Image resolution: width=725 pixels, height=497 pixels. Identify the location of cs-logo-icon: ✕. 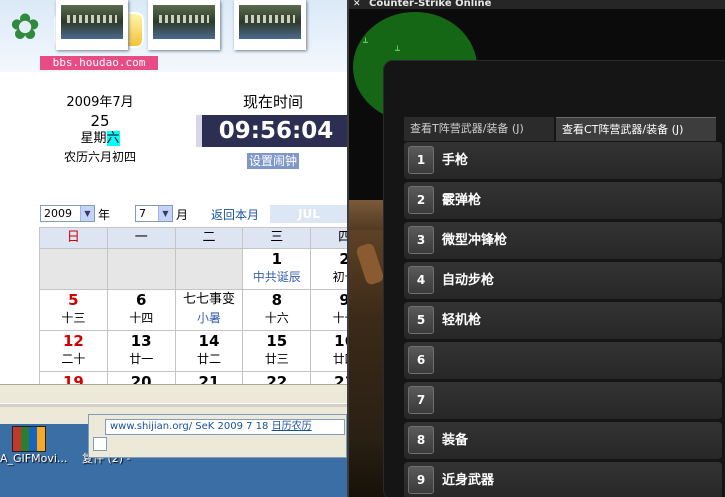
(357, 4).